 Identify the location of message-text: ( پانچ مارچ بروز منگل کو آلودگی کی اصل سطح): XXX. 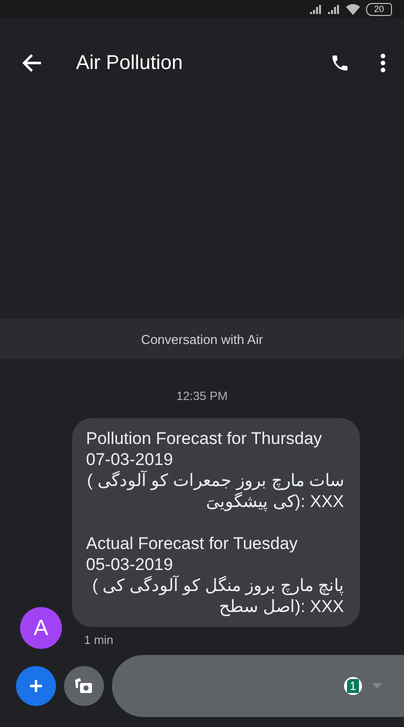
(217, 596).